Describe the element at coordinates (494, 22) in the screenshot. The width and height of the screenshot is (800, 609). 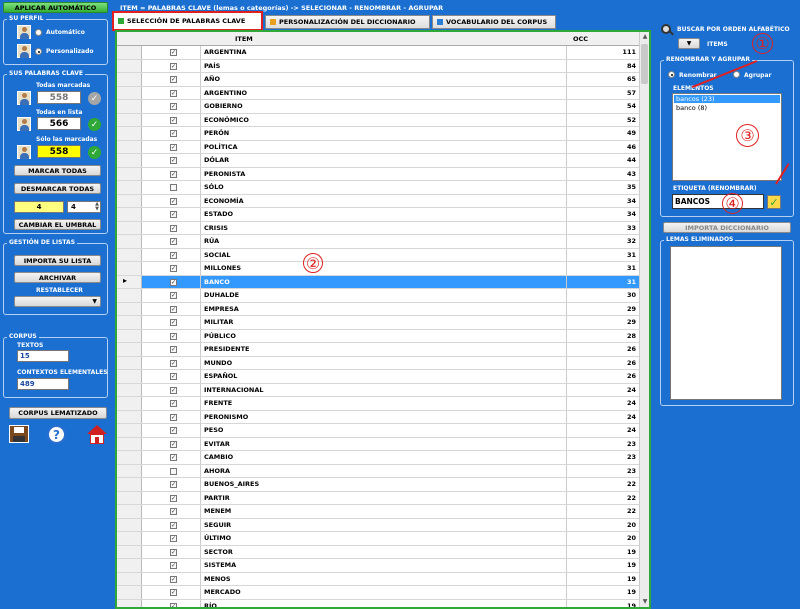
I see `tab-corpus-vocabulary: VOCABULARIO DEL CORPUS` at that location.